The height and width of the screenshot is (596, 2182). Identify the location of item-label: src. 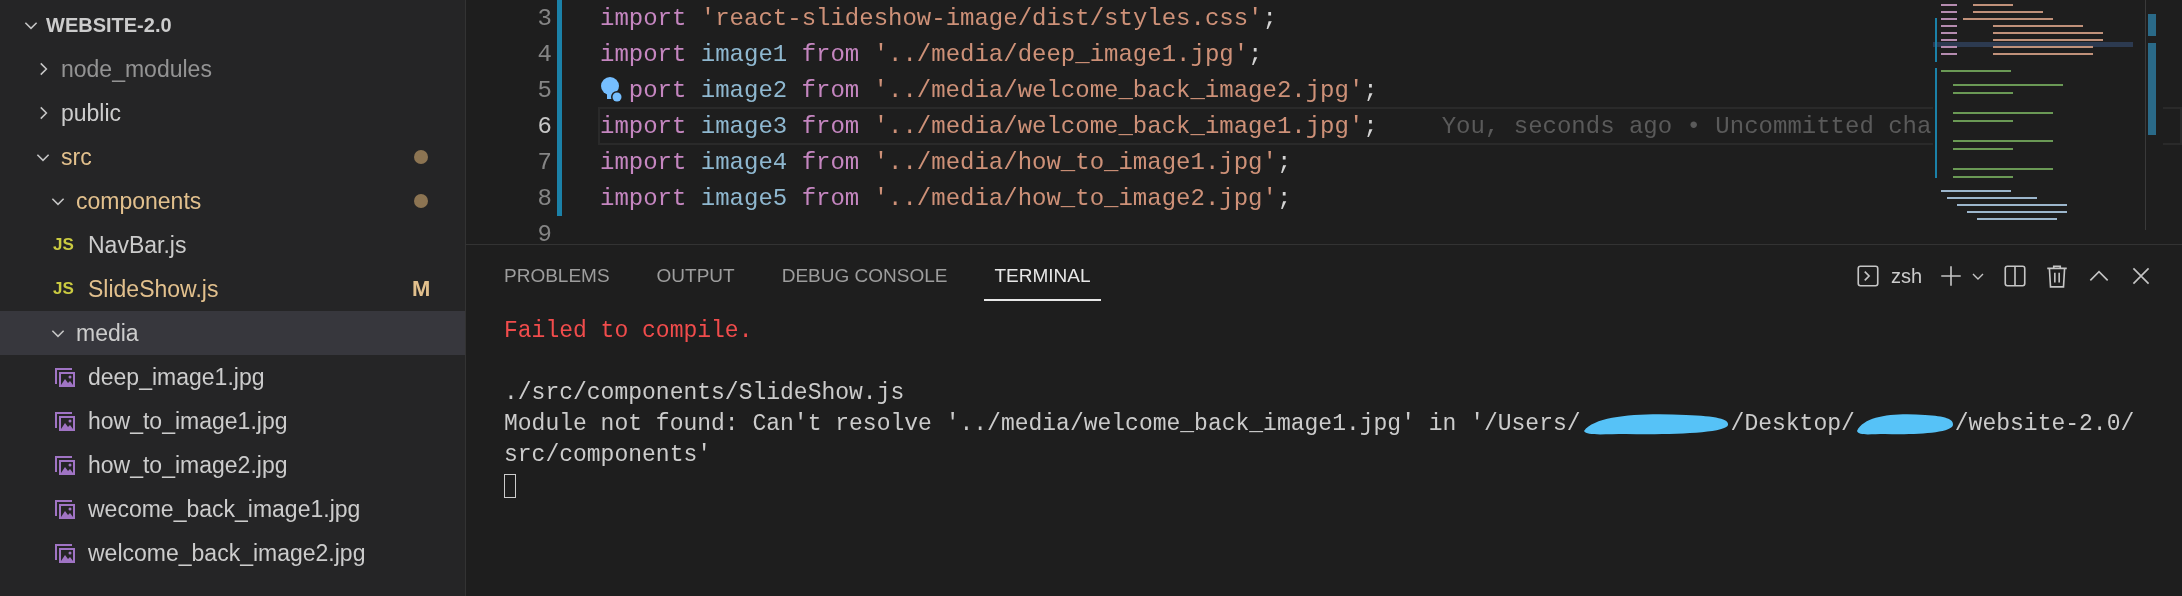
(76, 157).